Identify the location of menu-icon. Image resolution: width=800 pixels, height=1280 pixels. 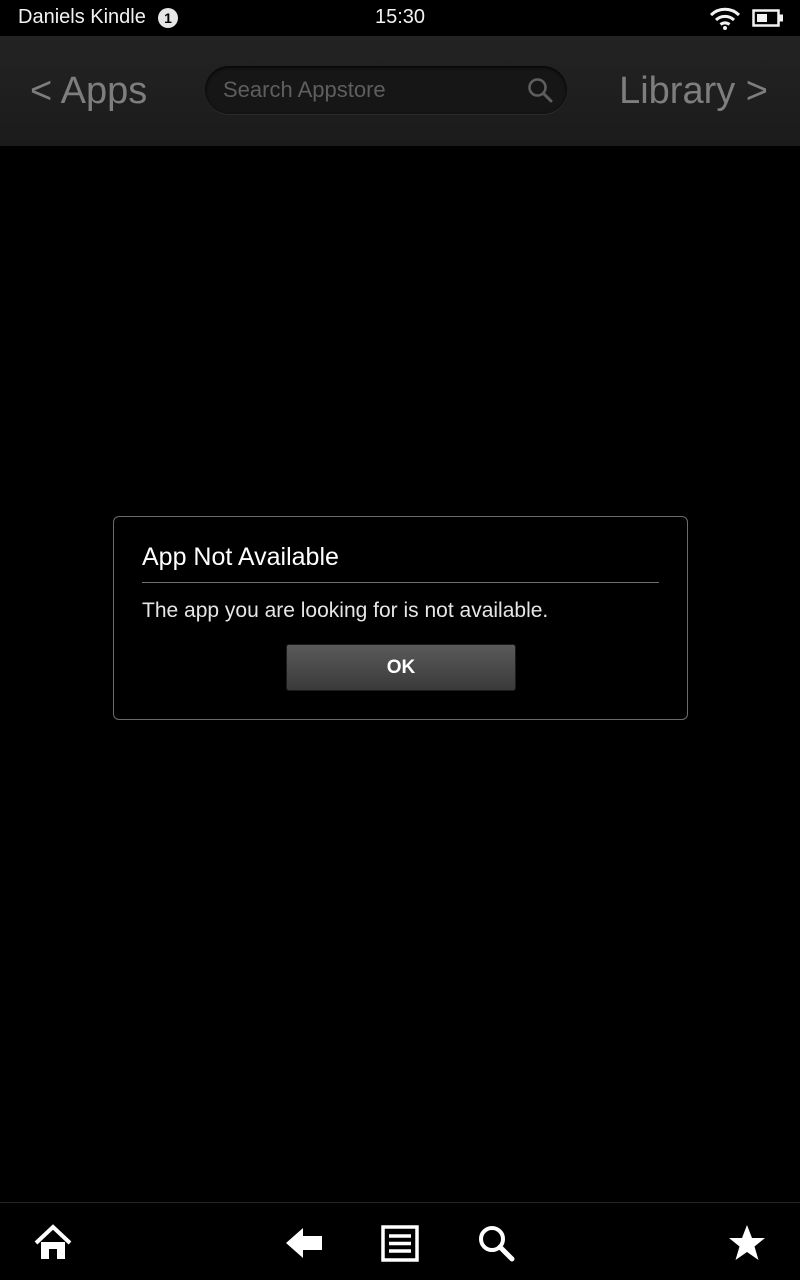
(400, 1243).